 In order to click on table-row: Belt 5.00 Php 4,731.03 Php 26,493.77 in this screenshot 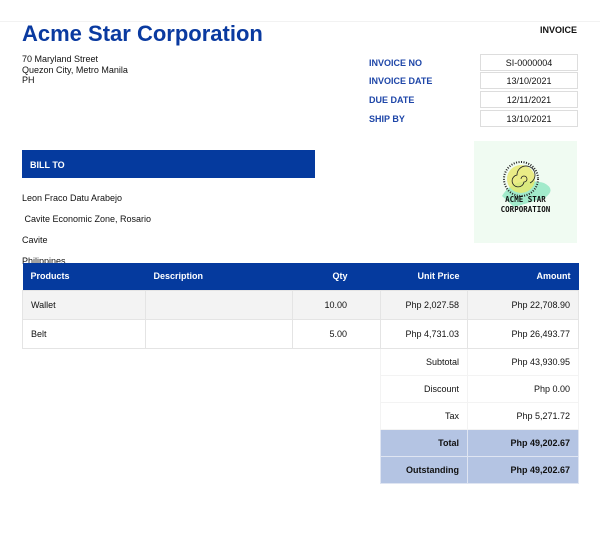, I will do `click(300, 333)`.